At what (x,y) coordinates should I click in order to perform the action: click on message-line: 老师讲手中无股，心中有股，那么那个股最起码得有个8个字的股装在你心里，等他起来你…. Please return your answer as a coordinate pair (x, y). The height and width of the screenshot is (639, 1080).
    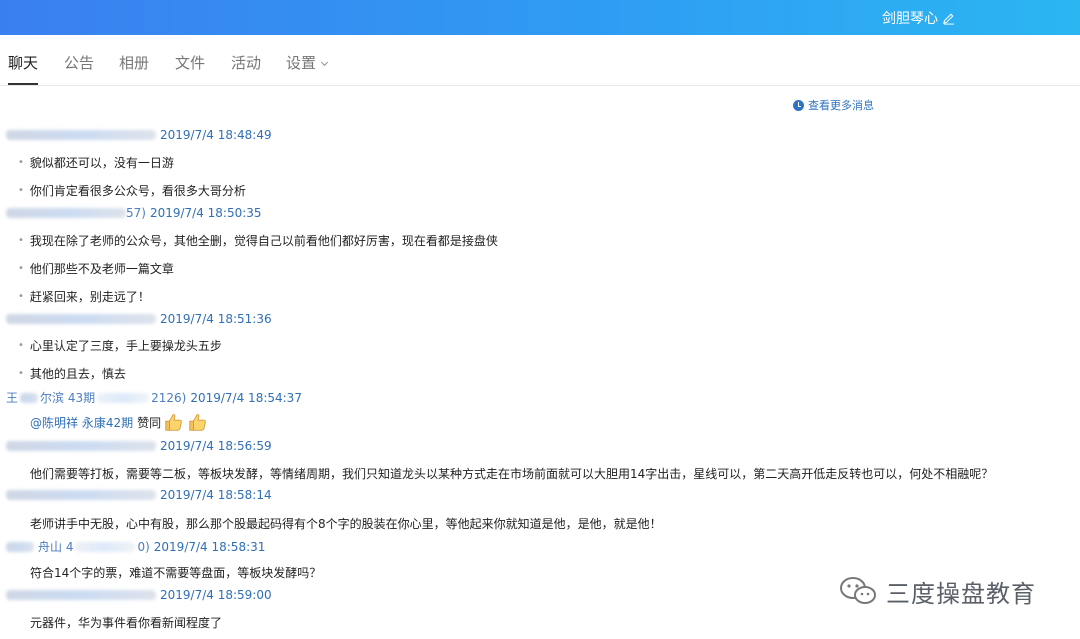
    Looking at the image, I should click on (346, 524).